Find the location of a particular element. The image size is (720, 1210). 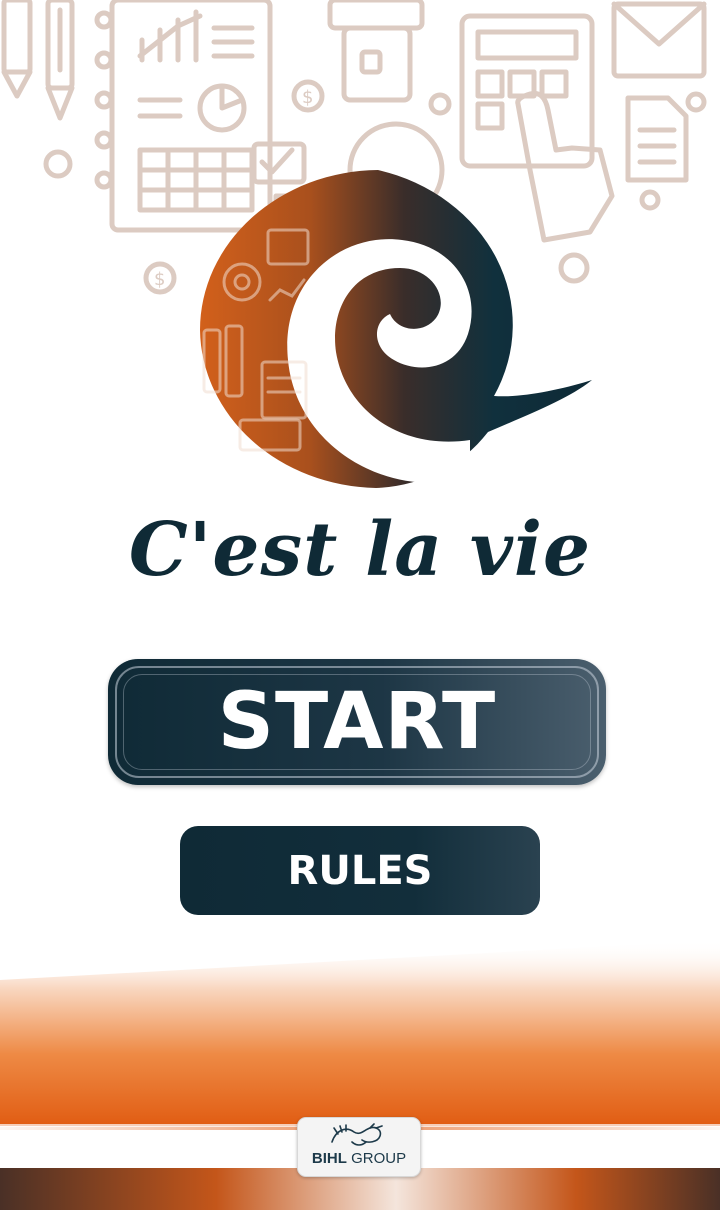

rules-button: RULES is located at coordinates (360, 870).